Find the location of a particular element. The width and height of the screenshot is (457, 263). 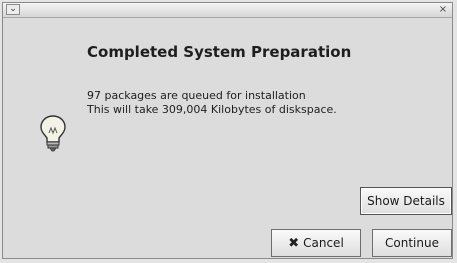

cancel-label: Cancel is located at coordinates (323, 243).